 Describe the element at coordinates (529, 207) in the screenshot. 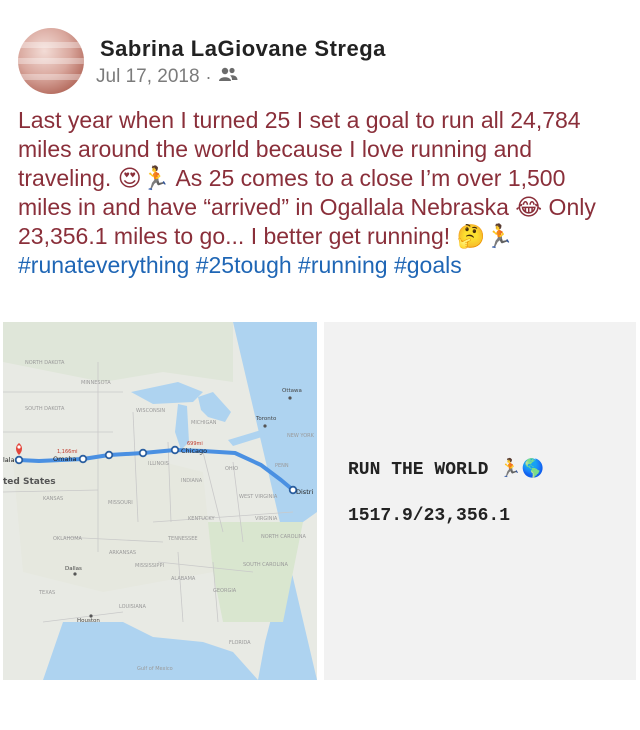

I see `emoji-tears-of-joy: 😂` at that location.